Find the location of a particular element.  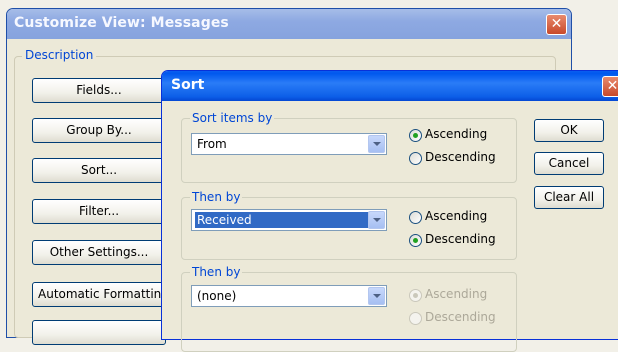

sort-field-3-value: (none) is located at coordinates (217, 296).